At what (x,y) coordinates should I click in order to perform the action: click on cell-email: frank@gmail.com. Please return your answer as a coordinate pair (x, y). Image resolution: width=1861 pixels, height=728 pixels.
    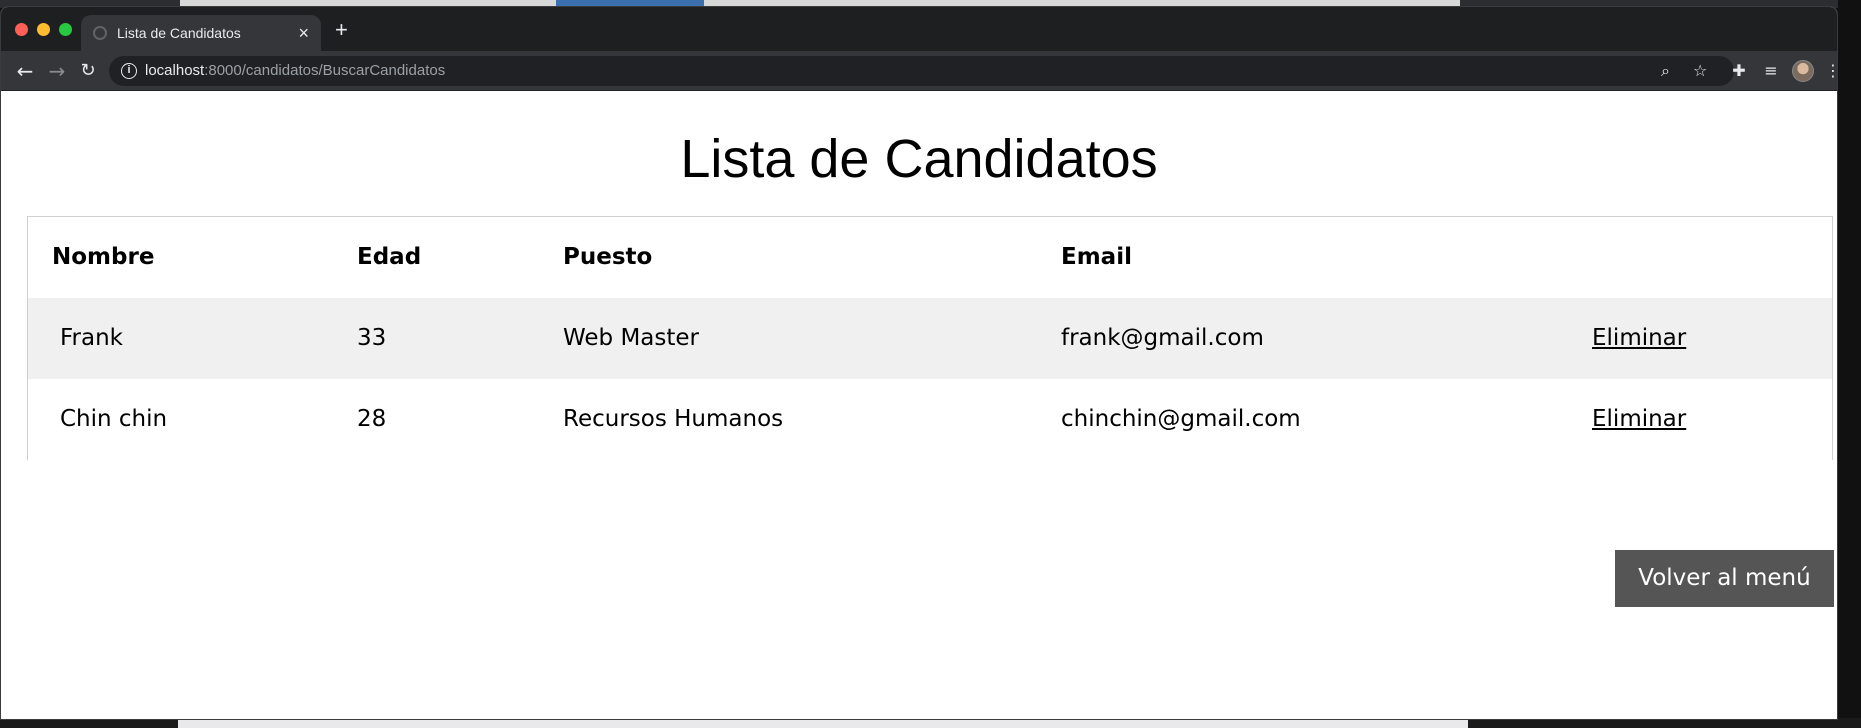
    Looking at the image, I should click on (1162, 338).